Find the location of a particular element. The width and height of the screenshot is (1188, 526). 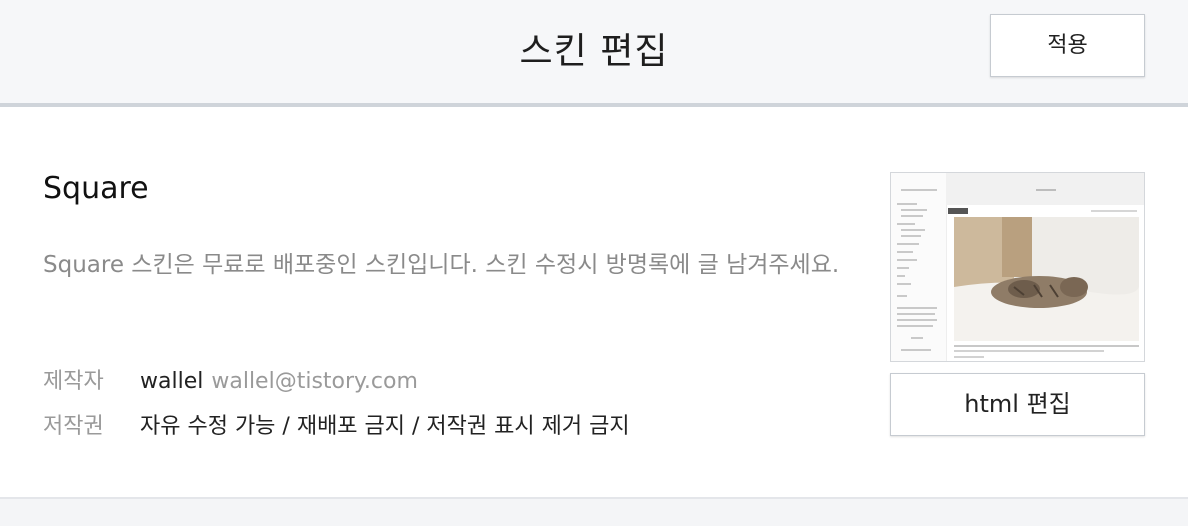

thumbnail-category-tag is located at coordinates (958, 211).